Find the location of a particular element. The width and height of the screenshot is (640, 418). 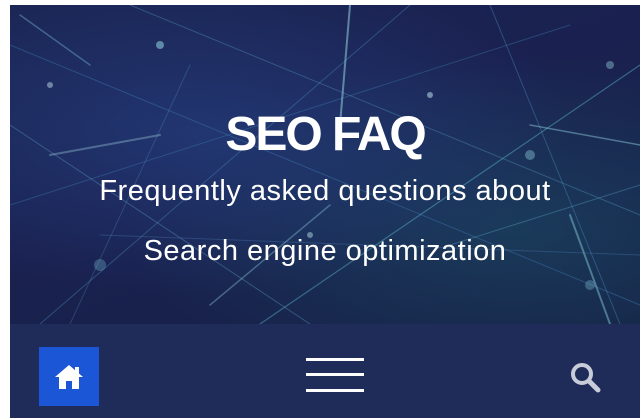

hamburger-menu-button is located at coordinates (335, 375).